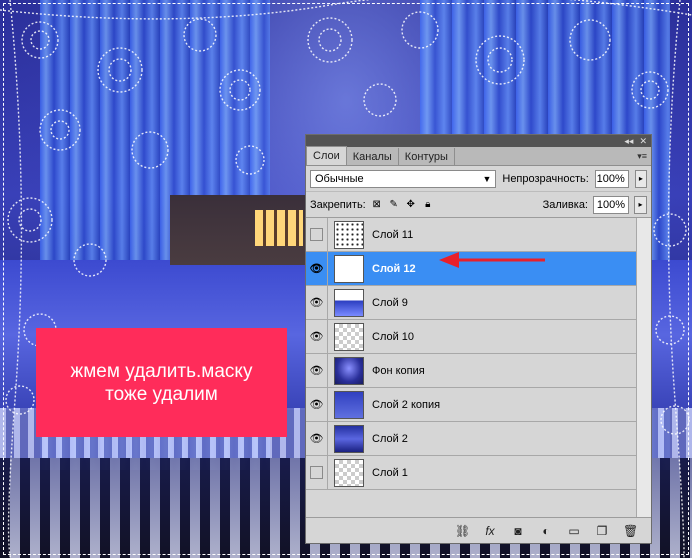  Describe the element at coordinates (546, 531) in the screenshot. I see `adjustment-icon: ◐` at that location.